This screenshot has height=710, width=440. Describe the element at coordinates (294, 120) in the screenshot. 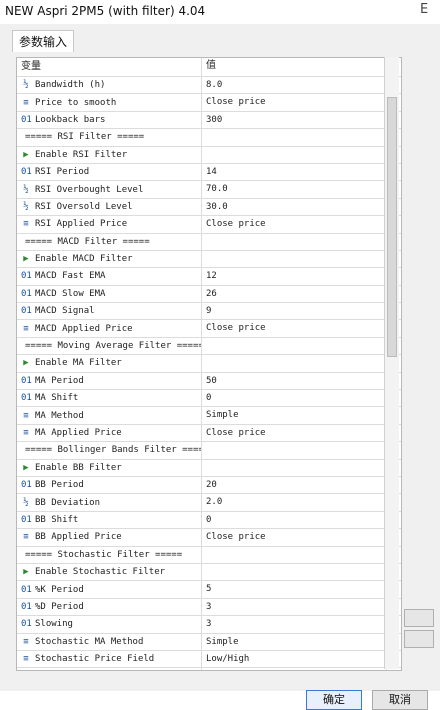

I see `parameter-value: 300` at that location.